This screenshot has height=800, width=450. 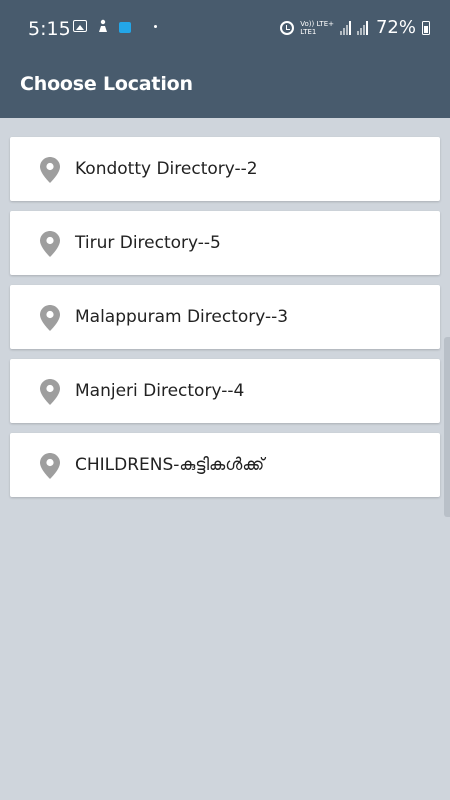 What do you see at coordinates (106, 84) in the screenshot?
I see `page-title: Choose Location` at bounding box center [106, 84].